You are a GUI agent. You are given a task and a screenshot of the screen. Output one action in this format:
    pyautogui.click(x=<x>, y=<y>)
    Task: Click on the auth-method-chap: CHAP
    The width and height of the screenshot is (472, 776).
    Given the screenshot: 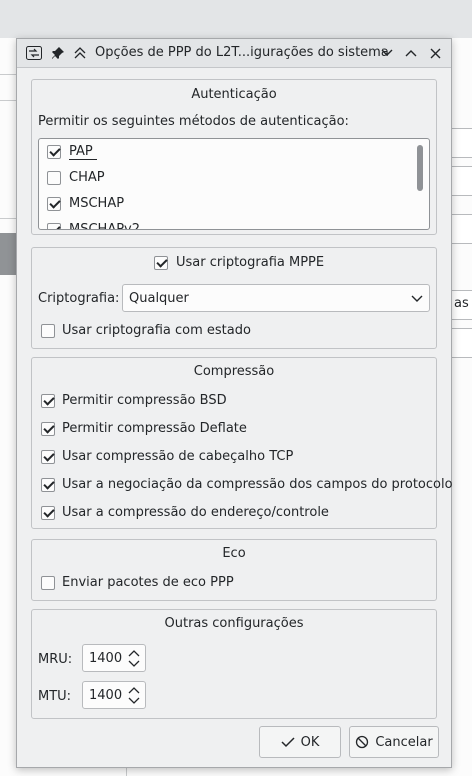 What is the action you would take?
    pyautogui.click(x=224, y=178)
    